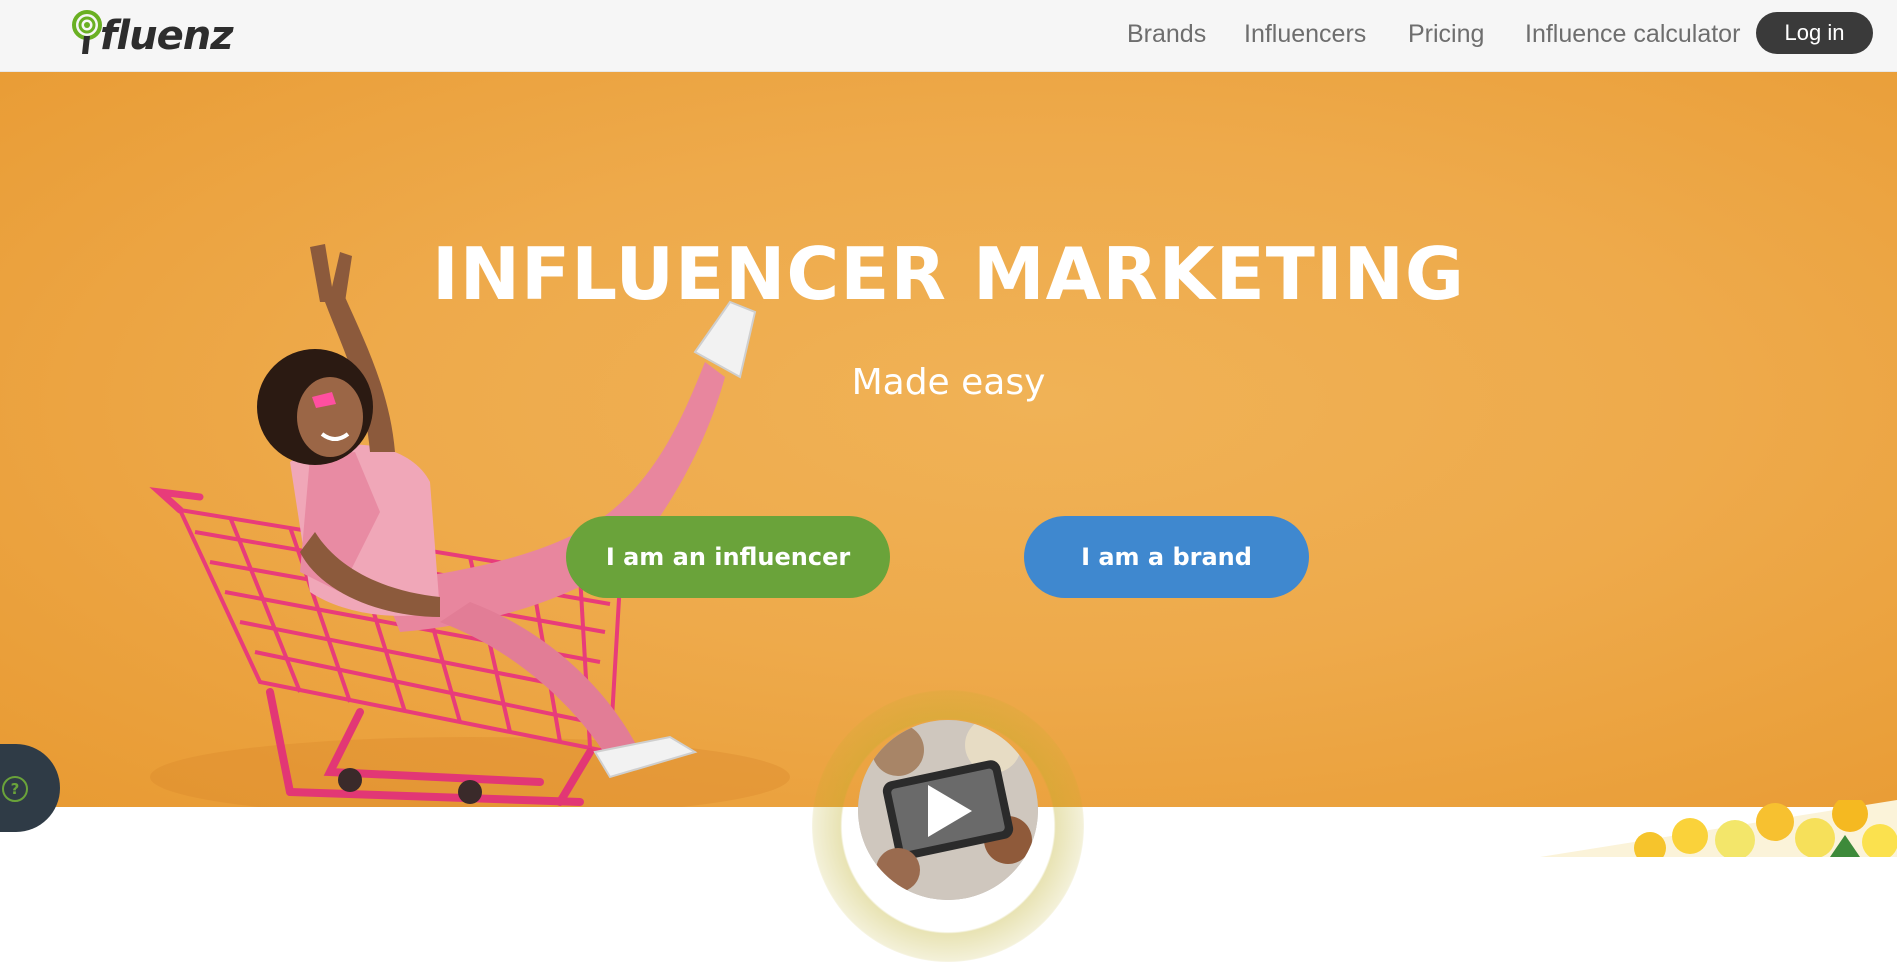  Describe the element at coordinates (166, 36) in the screenshot. I see `logo-wordmark: fluenz` at that location.